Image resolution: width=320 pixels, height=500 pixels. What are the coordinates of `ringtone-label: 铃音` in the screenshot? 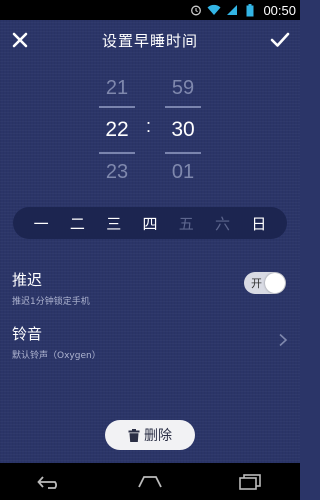 It's located at (27, 334).